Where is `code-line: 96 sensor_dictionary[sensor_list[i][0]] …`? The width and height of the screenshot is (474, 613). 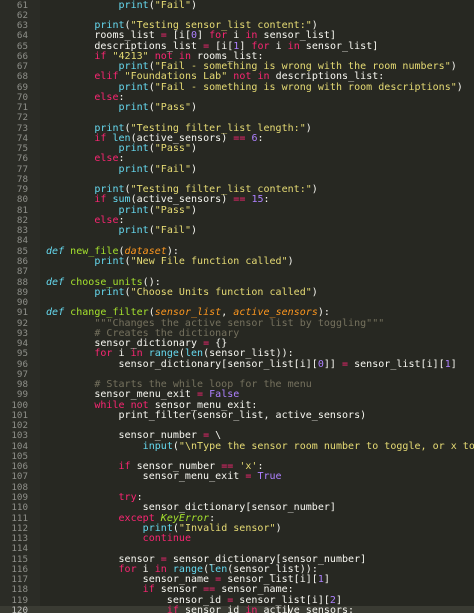
code-line: 96 sensor_dictionary[sensor_list[i][0]] … is located at coordinates (237, 364).